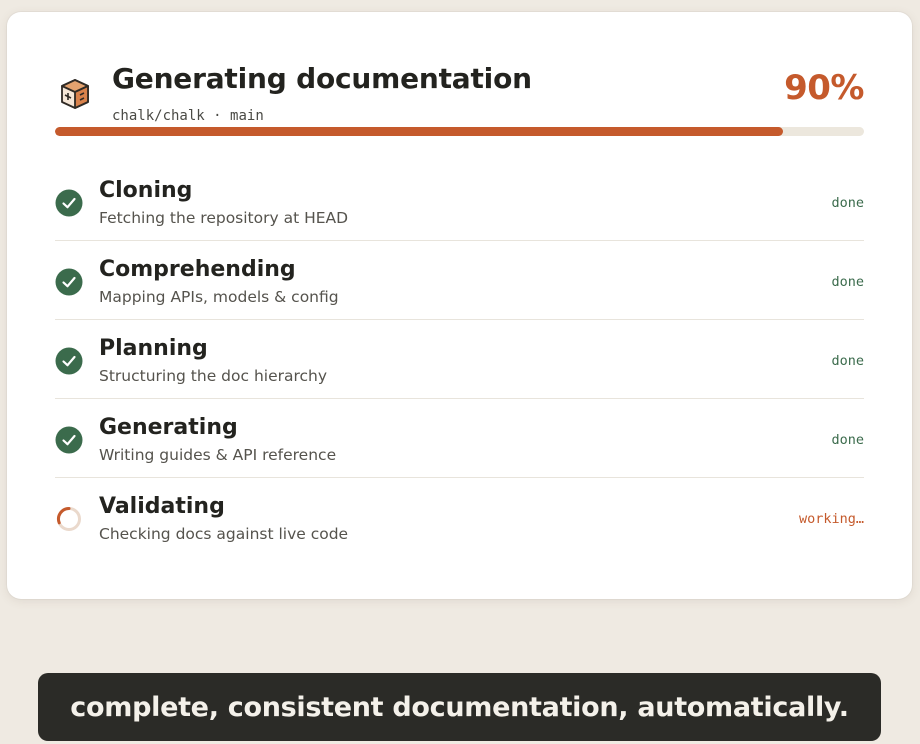 The height and width of the screenshot is (744, 920). I want to click on step-description: Checking docs against live code, so click(224, 534).